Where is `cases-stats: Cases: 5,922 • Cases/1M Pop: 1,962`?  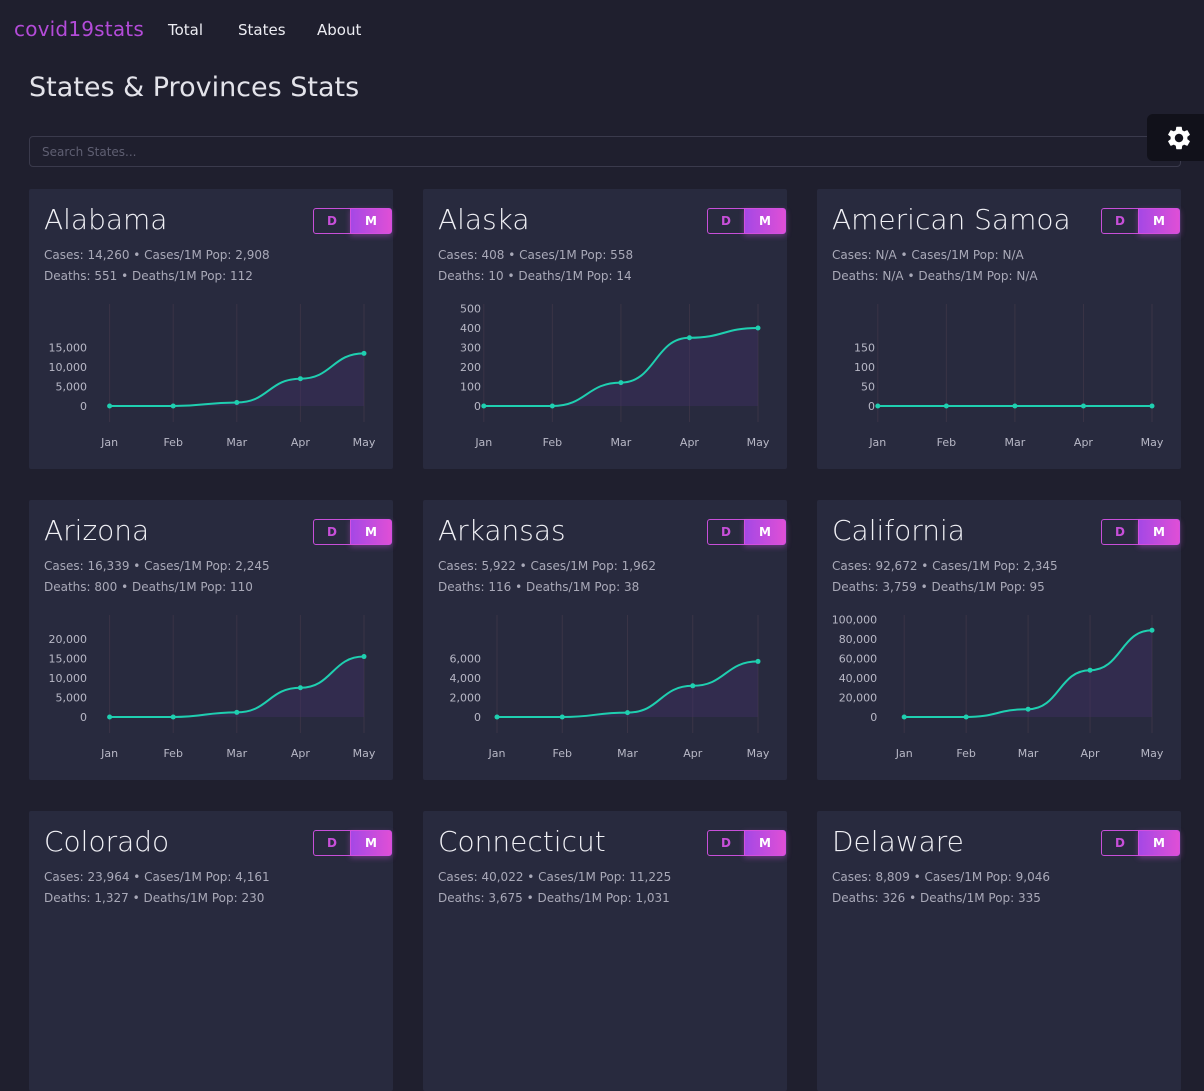
cases-stats: Cases: 5,922 • Cases/1M Pop: 1,962 is located at coordinates (547, 566).